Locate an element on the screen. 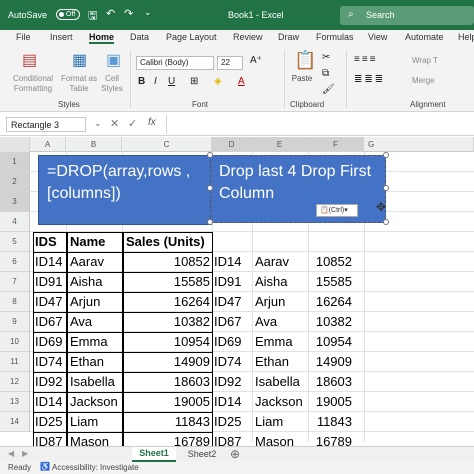 Image resolution: width=474 pixels, height=474 pixels. copy-icon: ⧉ is located at coordinates (325, 73).